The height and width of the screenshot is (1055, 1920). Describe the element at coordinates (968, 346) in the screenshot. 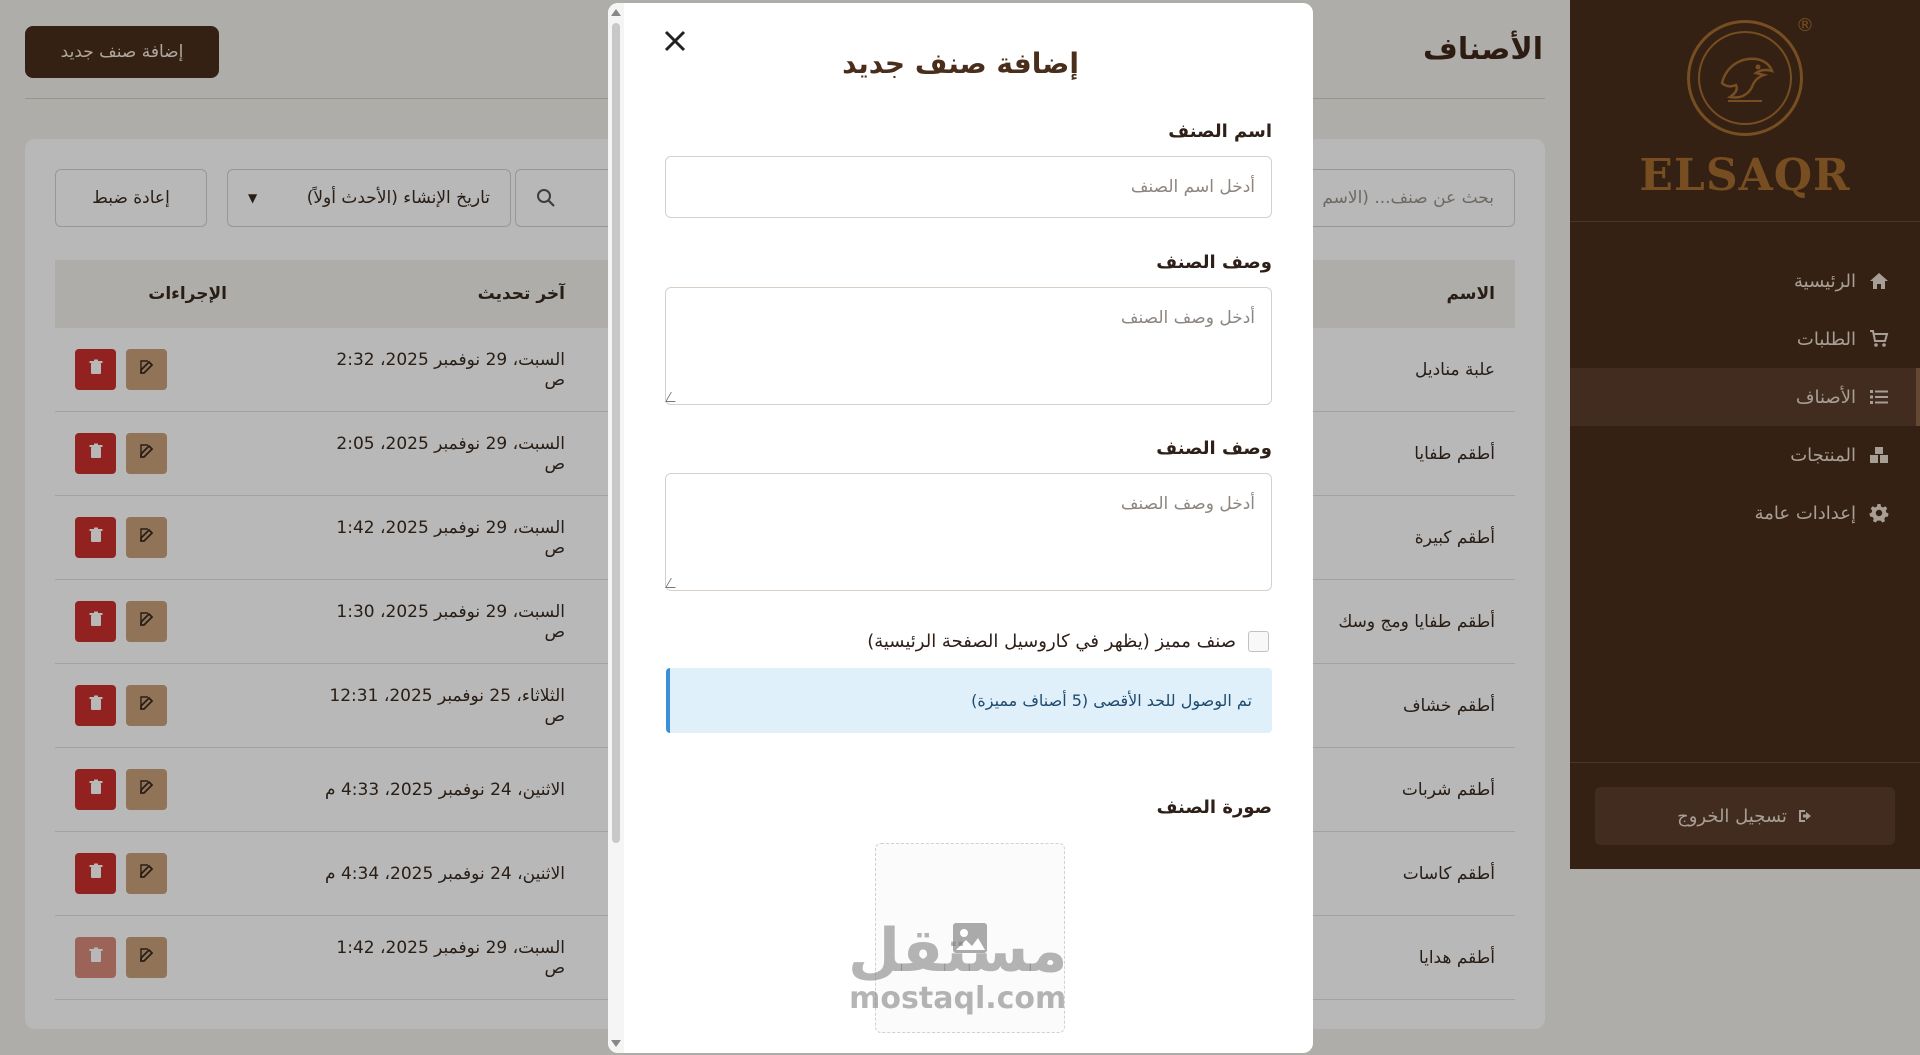

I see `description-textarea: أدخل وصف الصنف` at that location.